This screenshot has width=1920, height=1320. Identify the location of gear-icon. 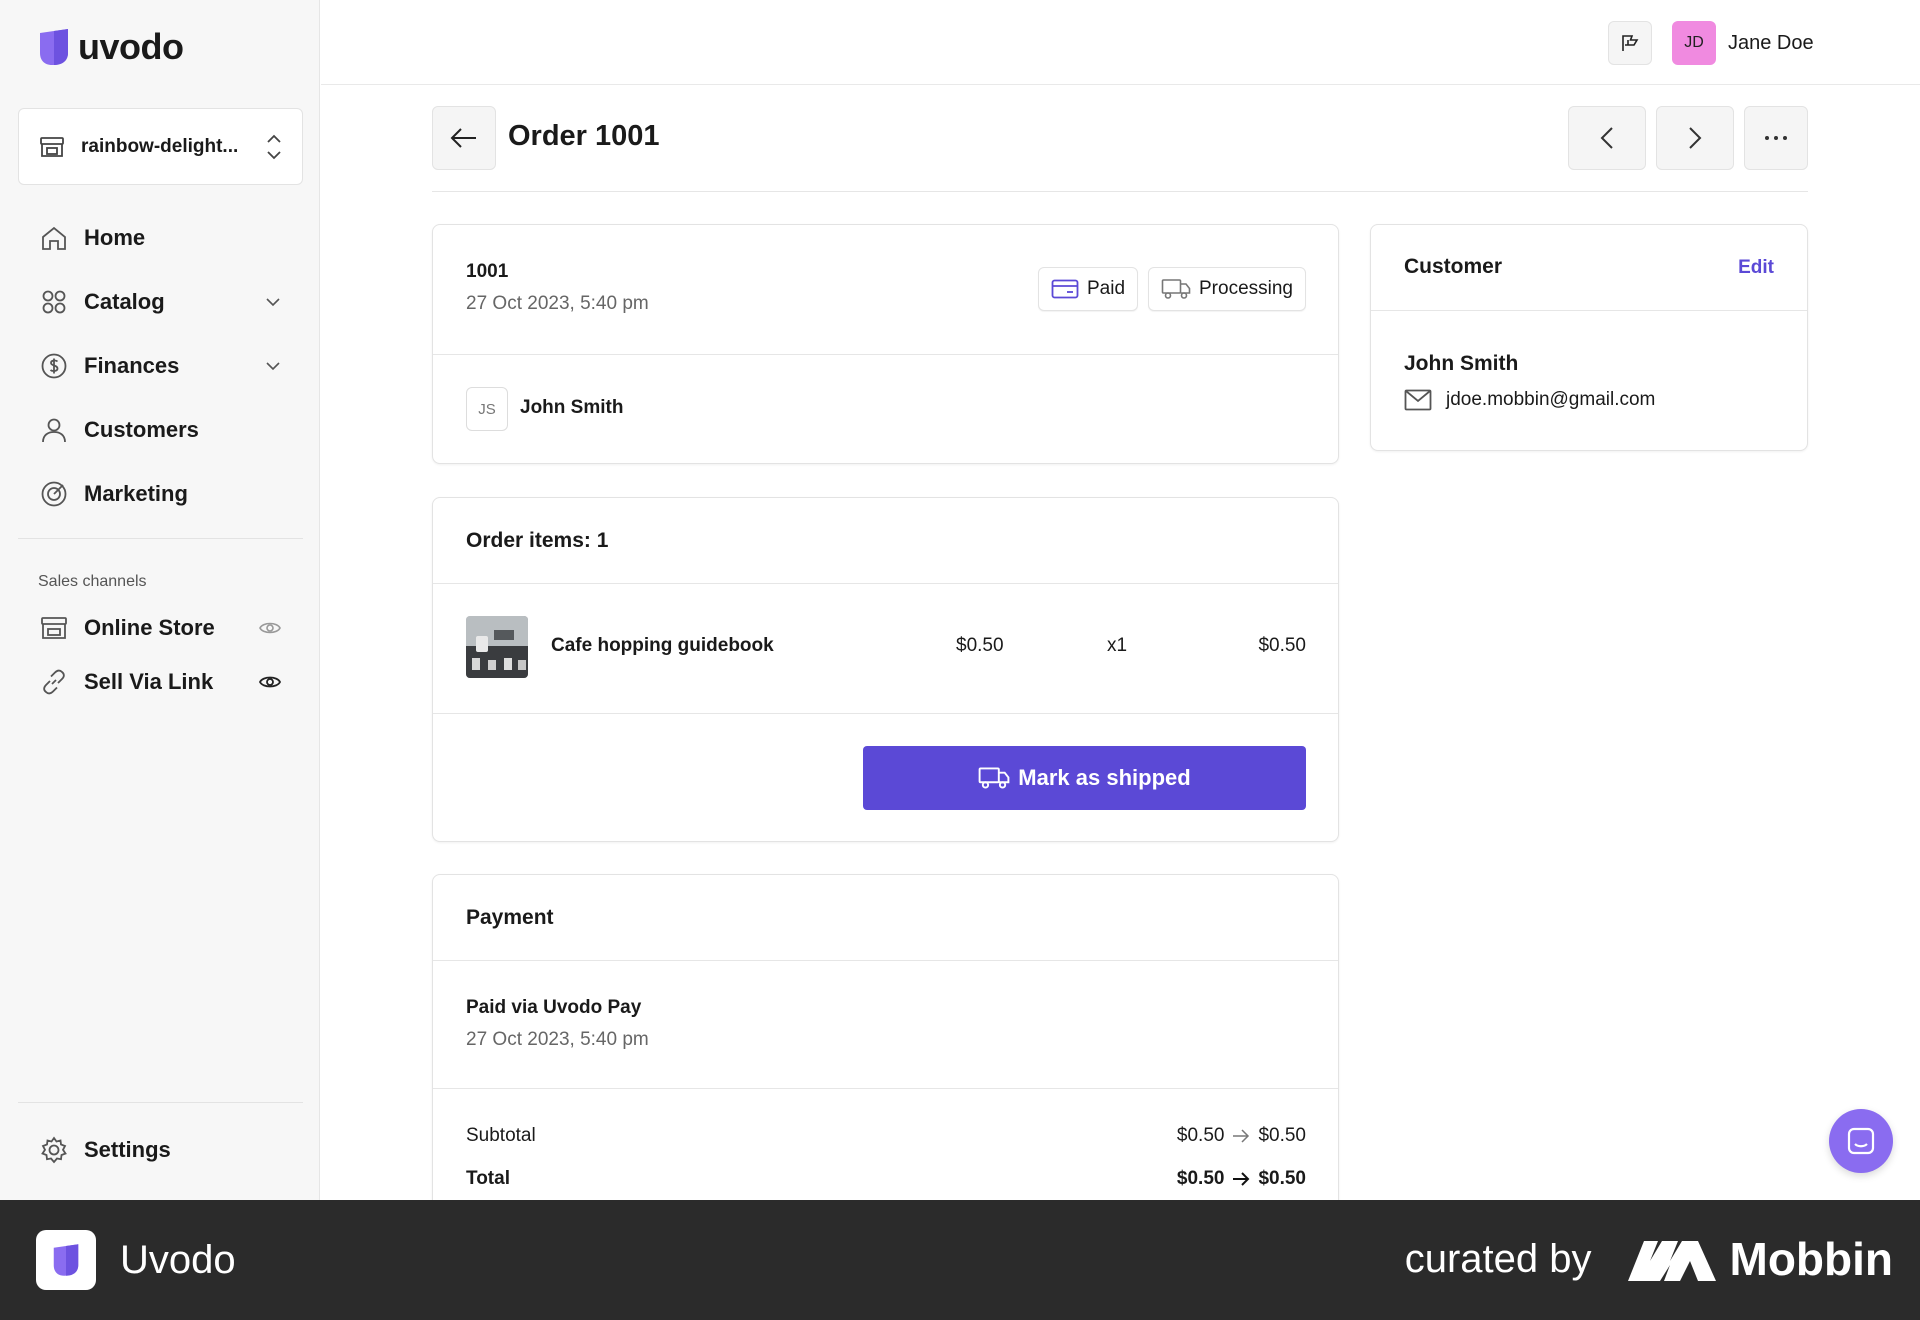
(54, 1150).